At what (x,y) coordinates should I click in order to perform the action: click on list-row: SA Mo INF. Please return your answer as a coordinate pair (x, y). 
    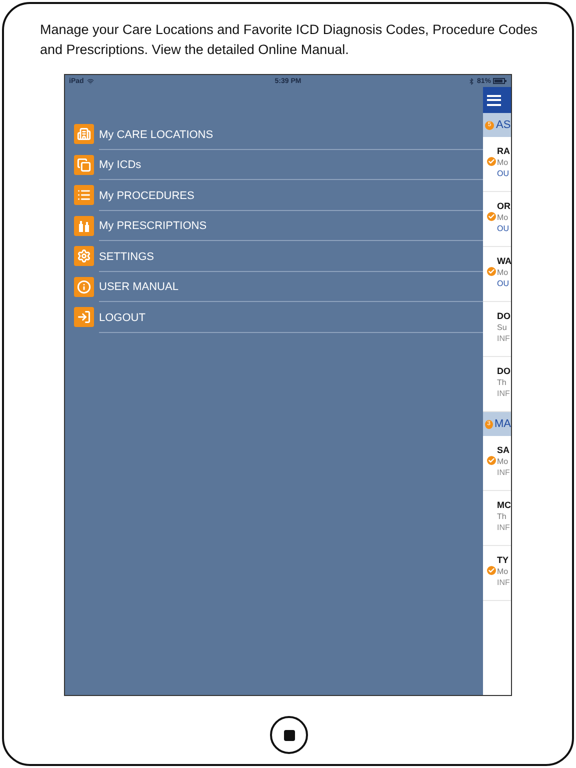
    Looking at the image, I should click on (497, 463).